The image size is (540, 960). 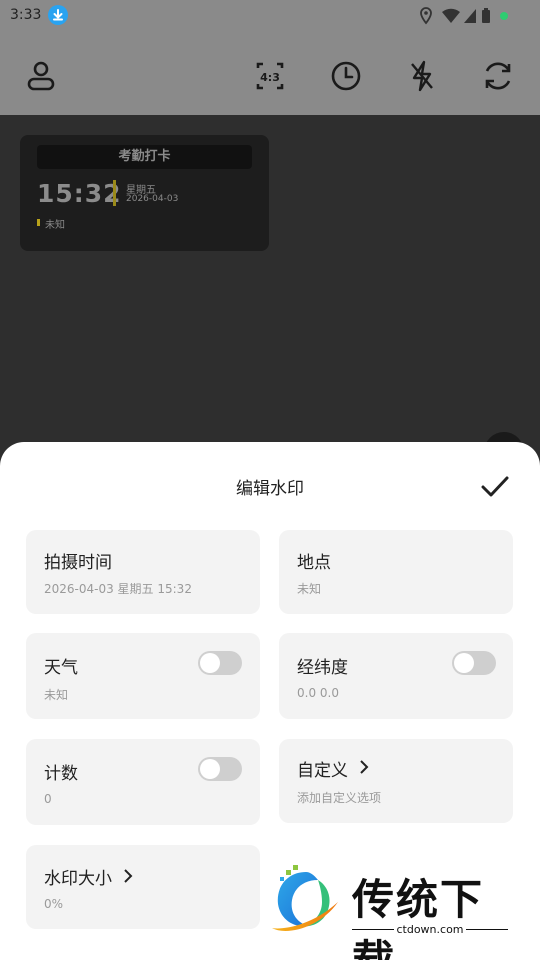 I want to click on status-time: 3:33, so click(x=26, y=15).